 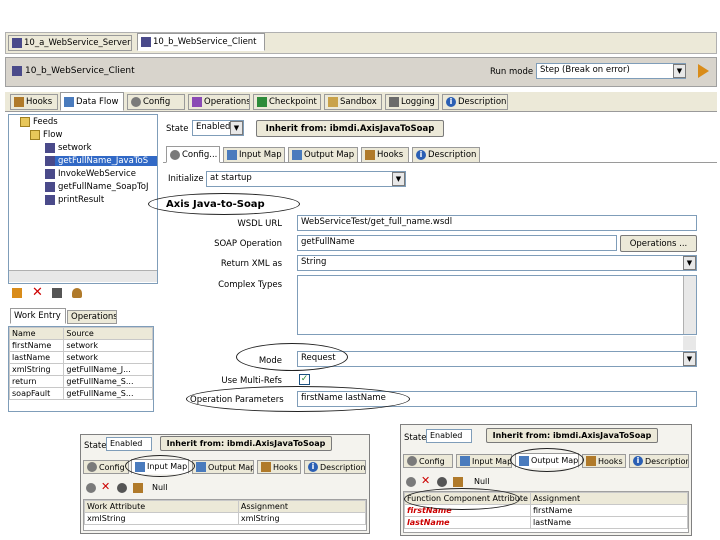 What do you see at coordinates (92, 317) in the screenshot?
I see `tab-work-operations: Operations` at bounding box center [92, 317].